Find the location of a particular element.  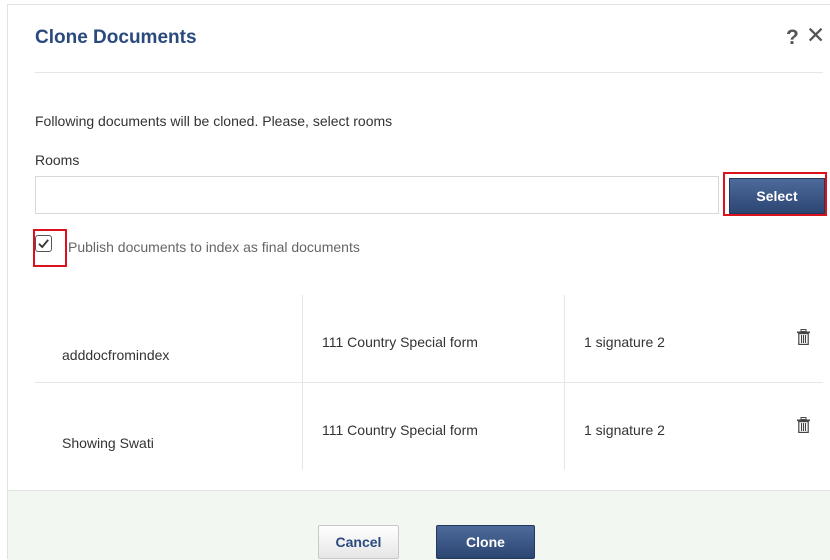

dialog-footer: Cancel Clone is located at coordinates (419, 525).